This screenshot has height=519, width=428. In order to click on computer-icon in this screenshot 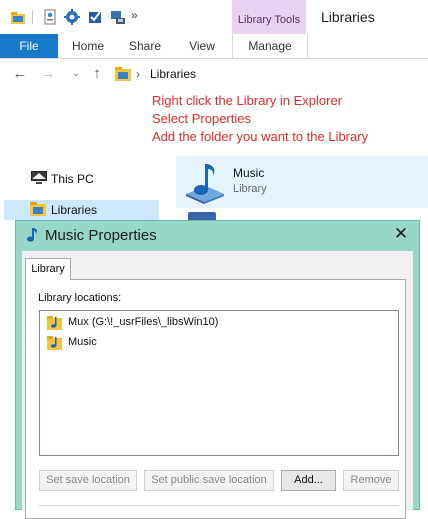, I will do `click(39, 177)`.